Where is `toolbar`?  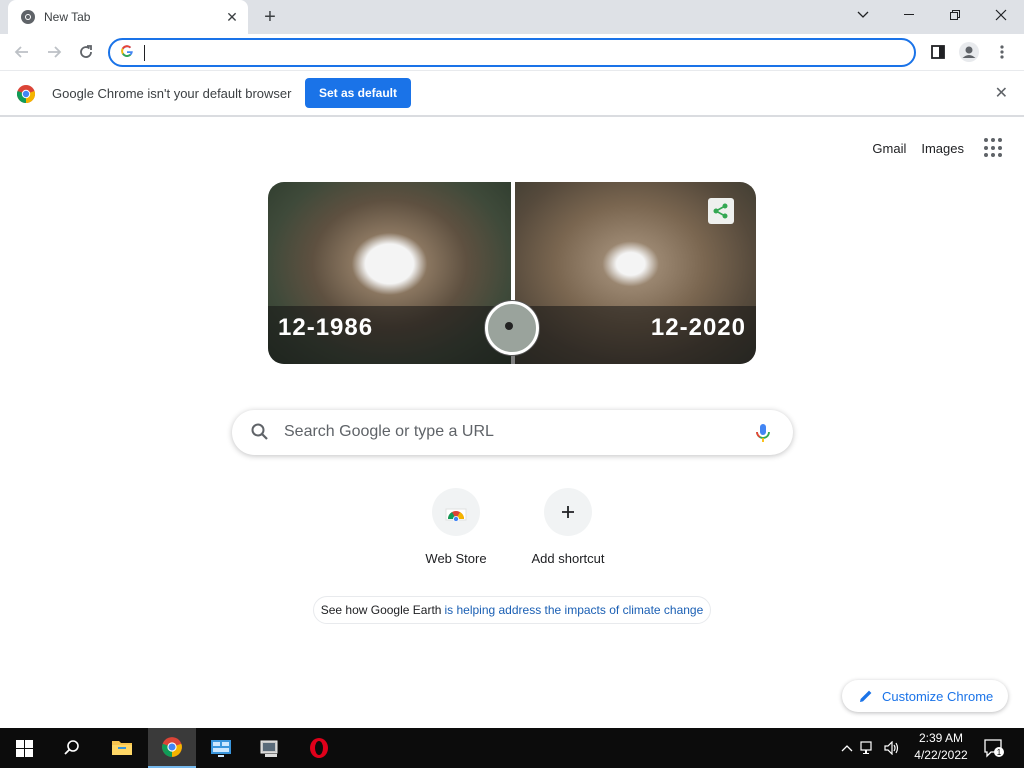
toolbar is located at coordinates (512, 52).